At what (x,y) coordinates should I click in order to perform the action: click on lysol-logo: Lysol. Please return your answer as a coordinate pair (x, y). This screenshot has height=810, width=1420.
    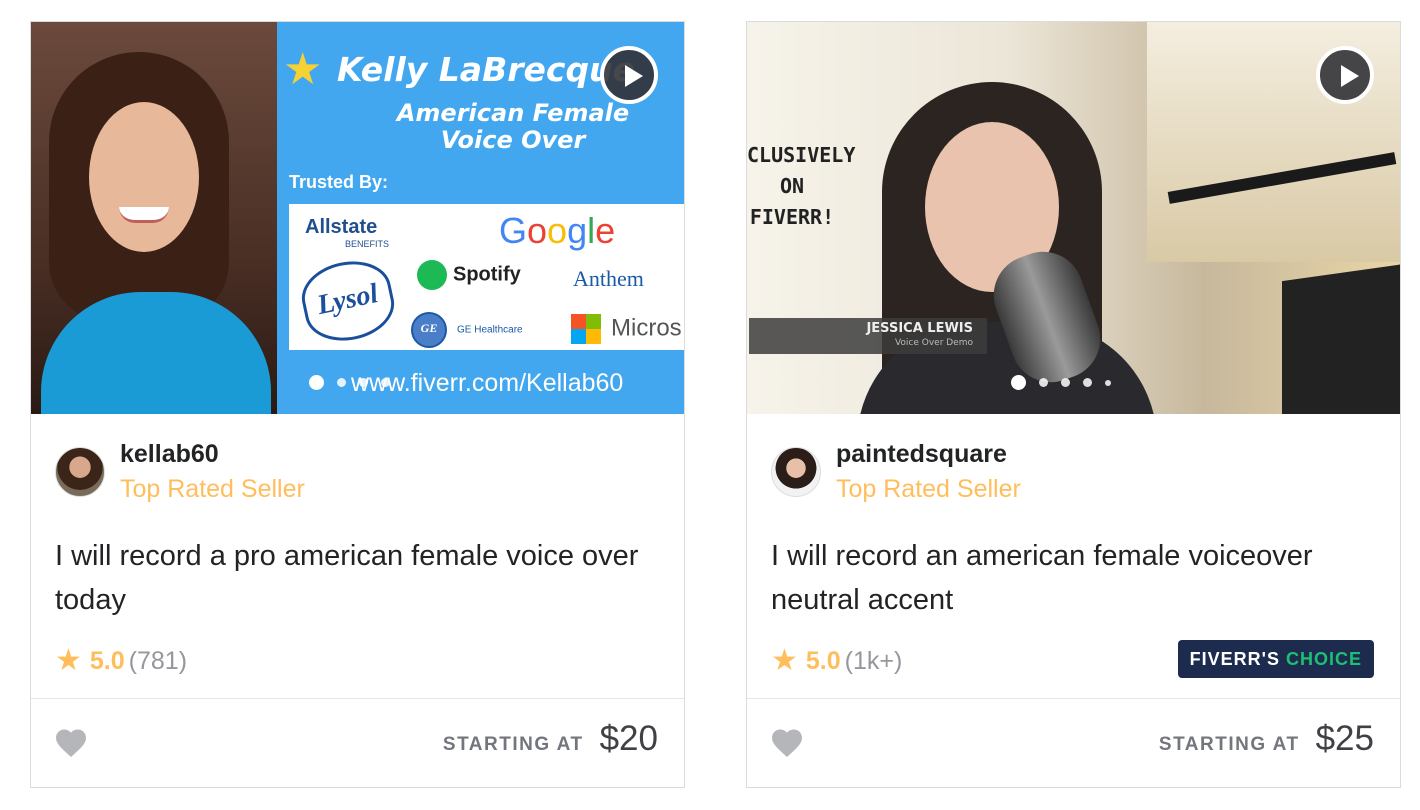
    Looking at the image, I should click on (348, 301).